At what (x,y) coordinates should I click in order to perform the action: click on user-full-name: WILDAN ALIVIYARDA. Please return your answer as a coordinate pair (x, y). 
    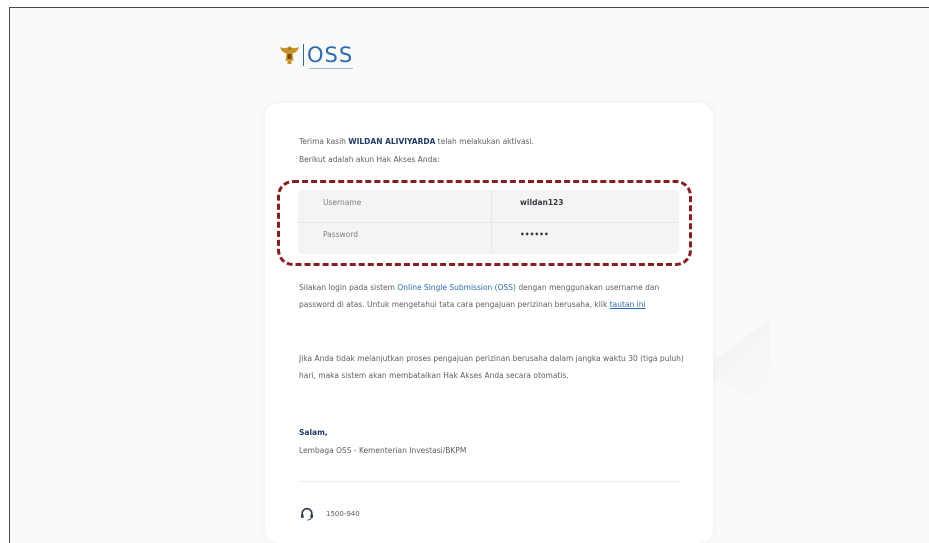
    Looking at the image, I should click on (392, 141).